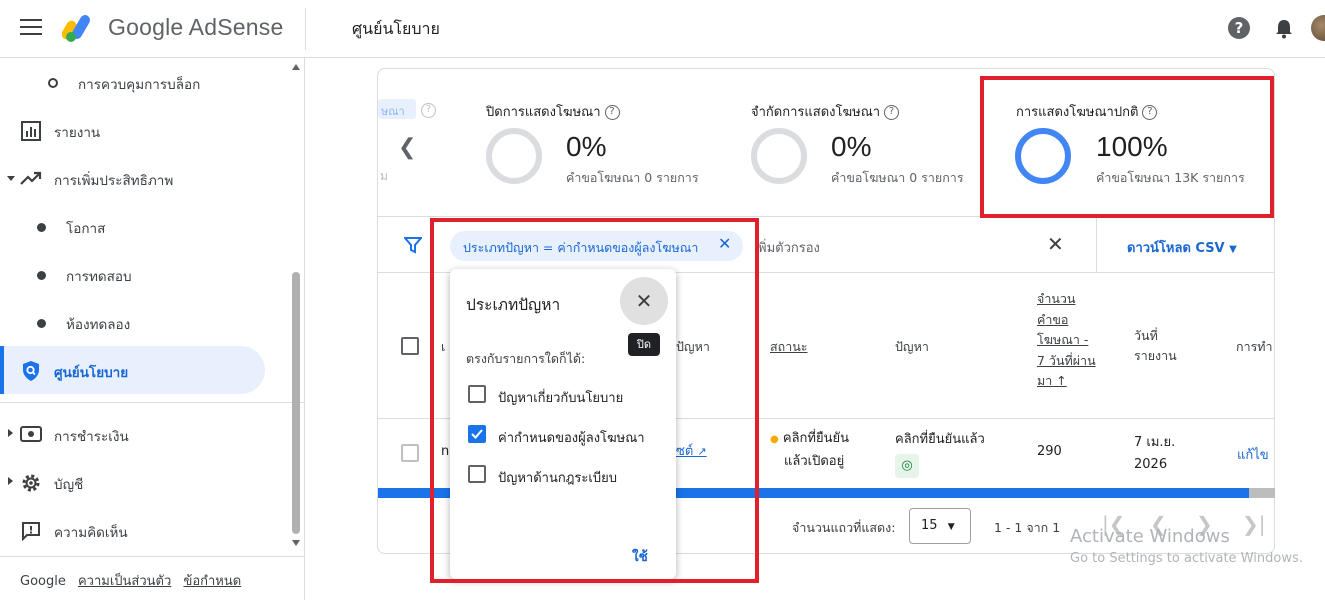 The width and height of the screenshot is (1325, 600). Describe the element at coordinates (912, 347) in the screenshot. I see `column-header-problem: ปัญหา` at that location.